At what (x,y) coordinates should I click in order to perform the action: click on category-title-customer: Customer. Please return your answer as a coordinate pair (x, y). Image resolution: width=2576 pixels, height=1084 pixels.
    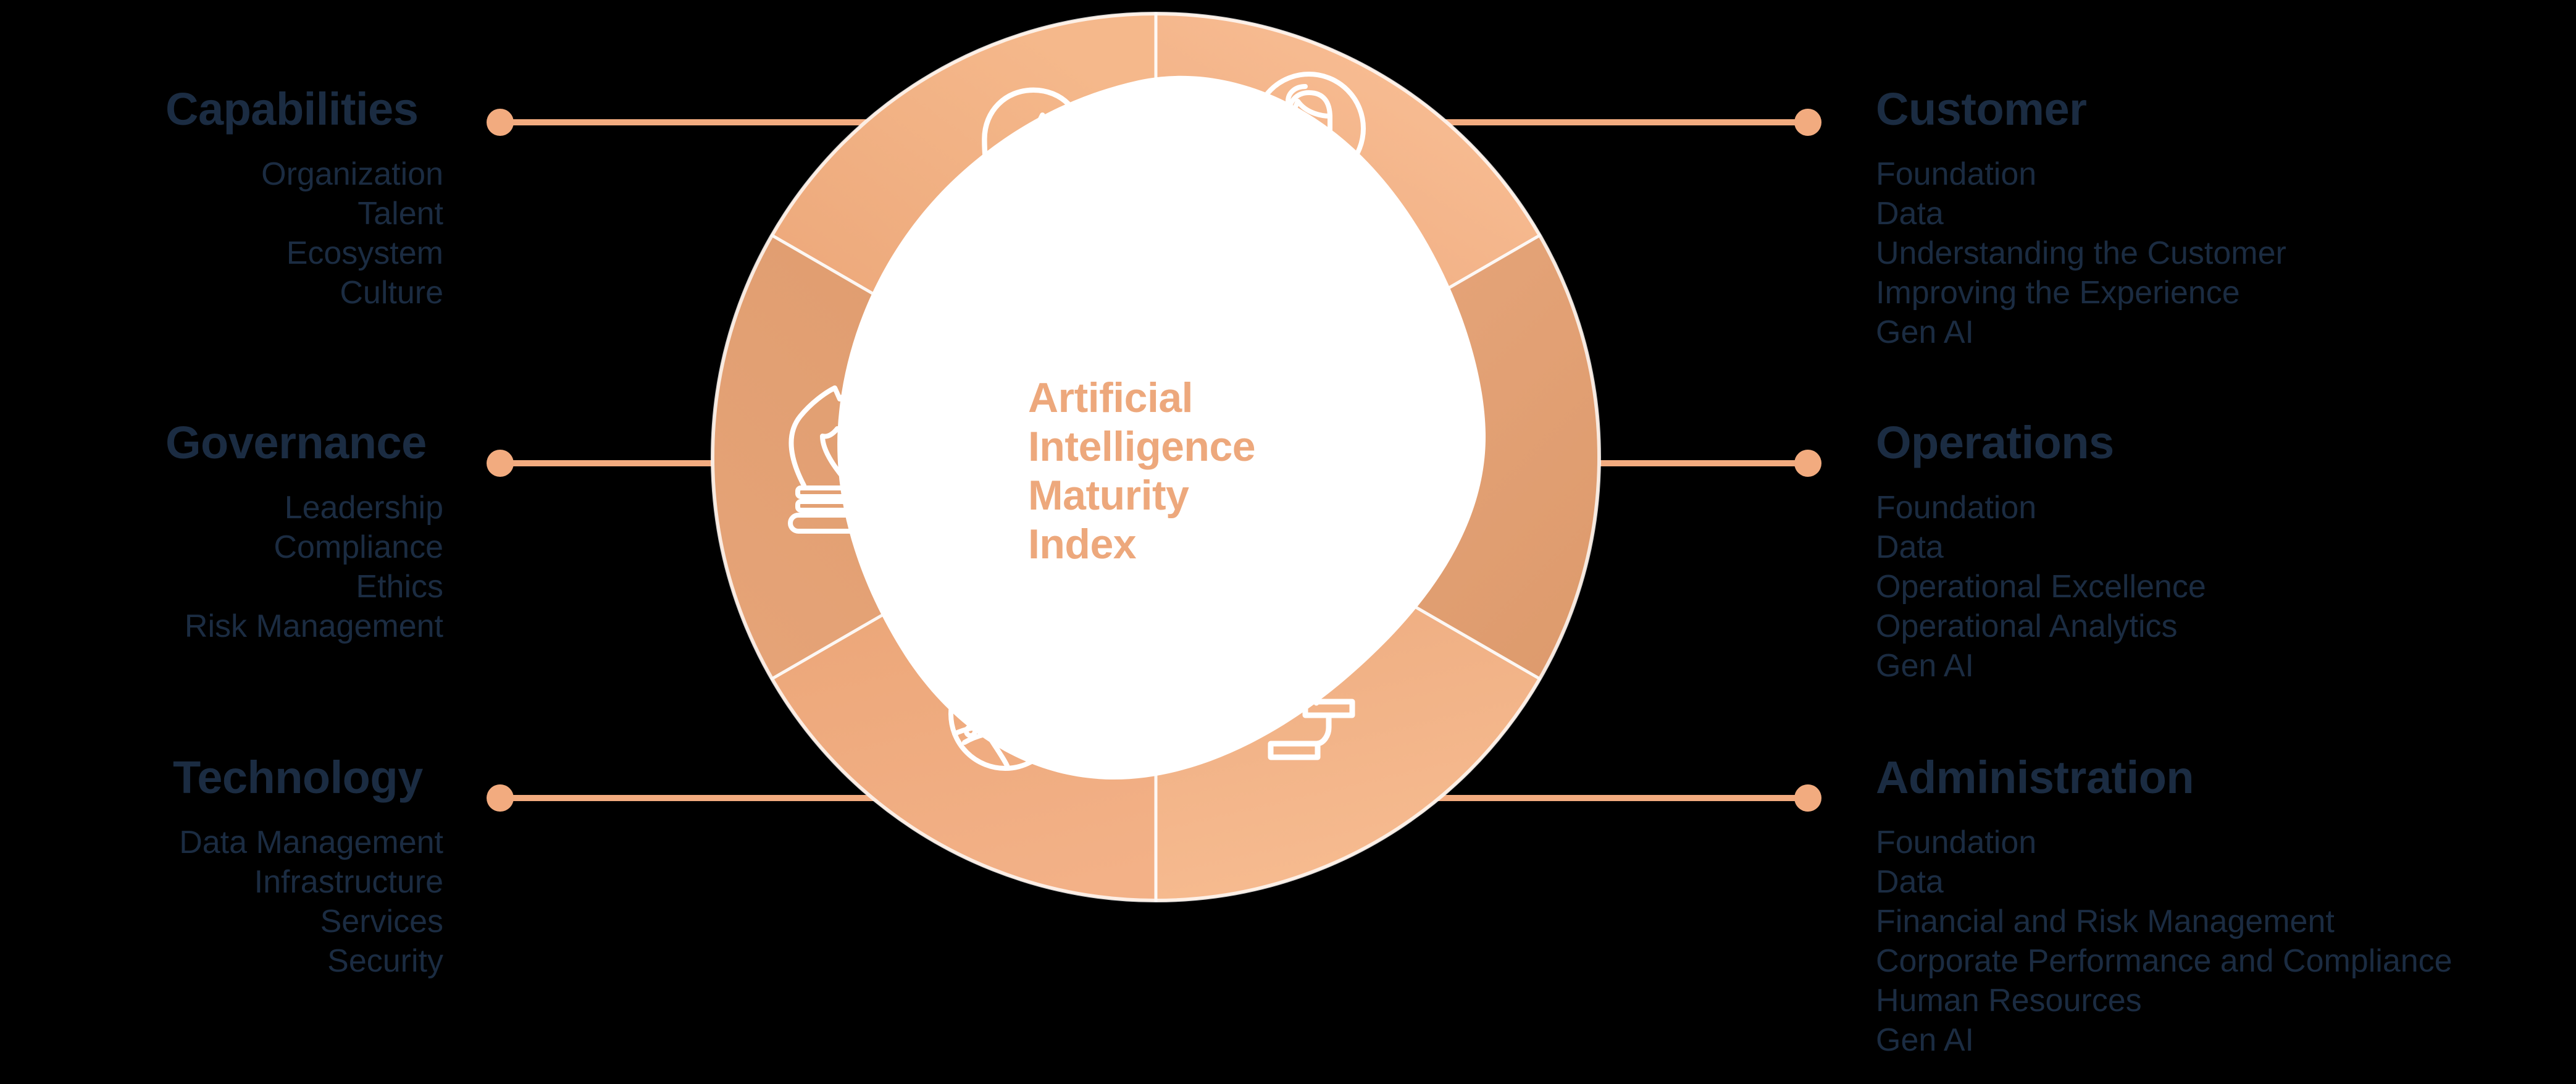
    Looking at the image, I should click on (1982, 109).